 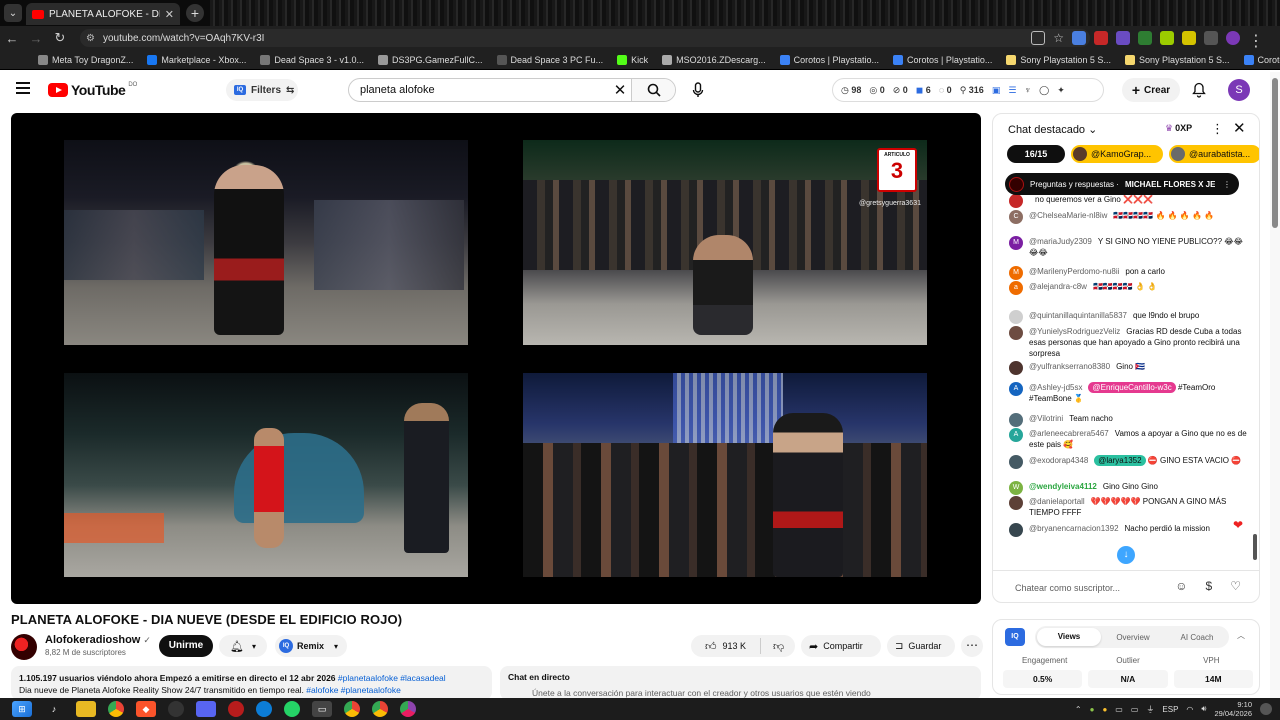 I want to click on volume-icon: 🔊︎, so click(x=1203, y=709).